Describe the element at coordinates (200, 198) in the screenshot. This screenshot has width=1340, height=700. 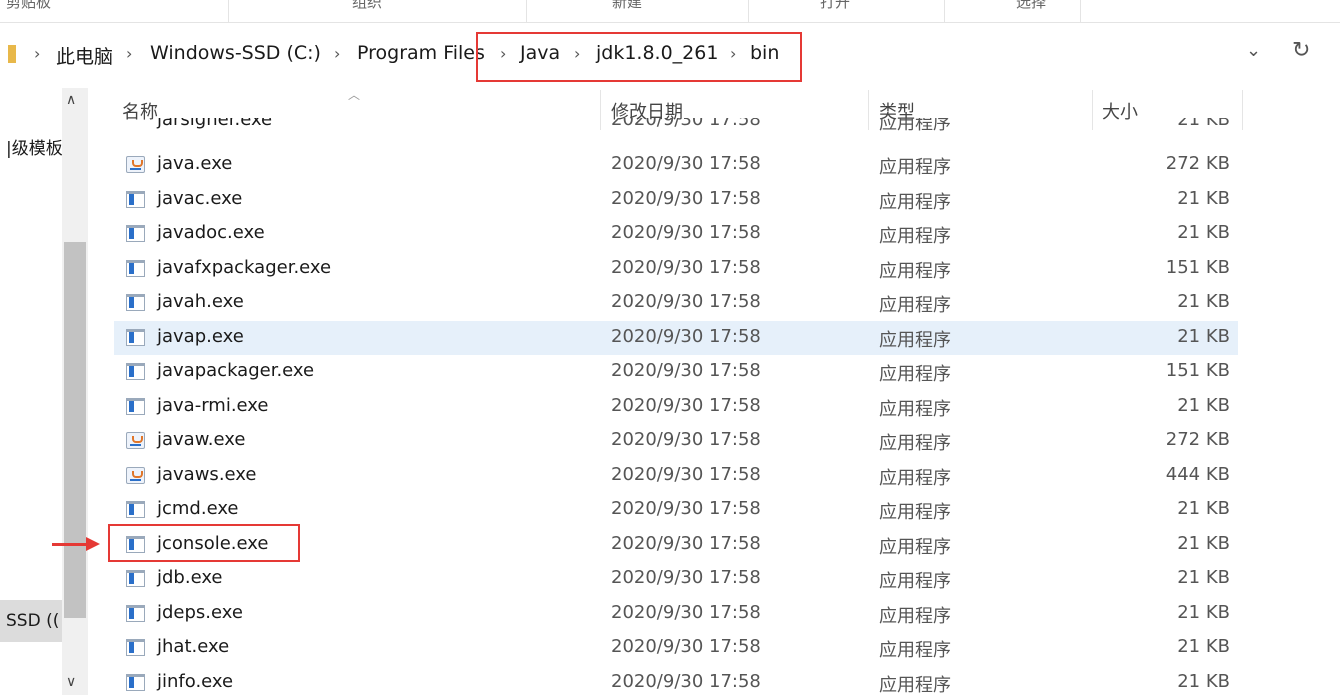
I see `file-name: javac.exe` at that location.